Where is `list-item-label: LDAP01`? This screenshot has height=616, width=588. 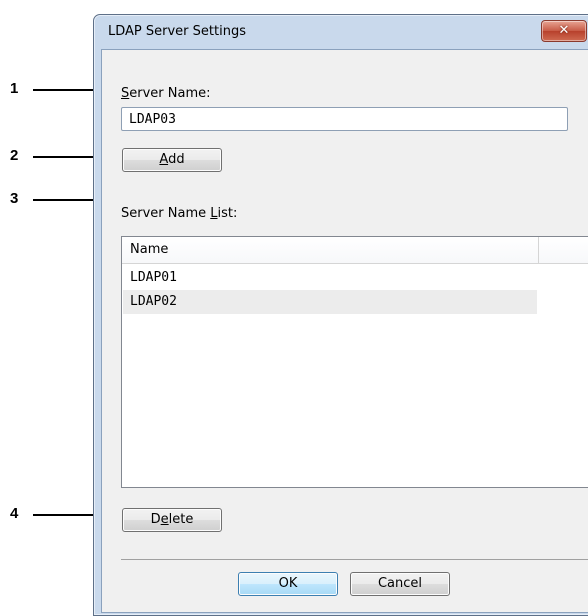 list-item-label: LDAP01 is located at coordinates (153, 277).